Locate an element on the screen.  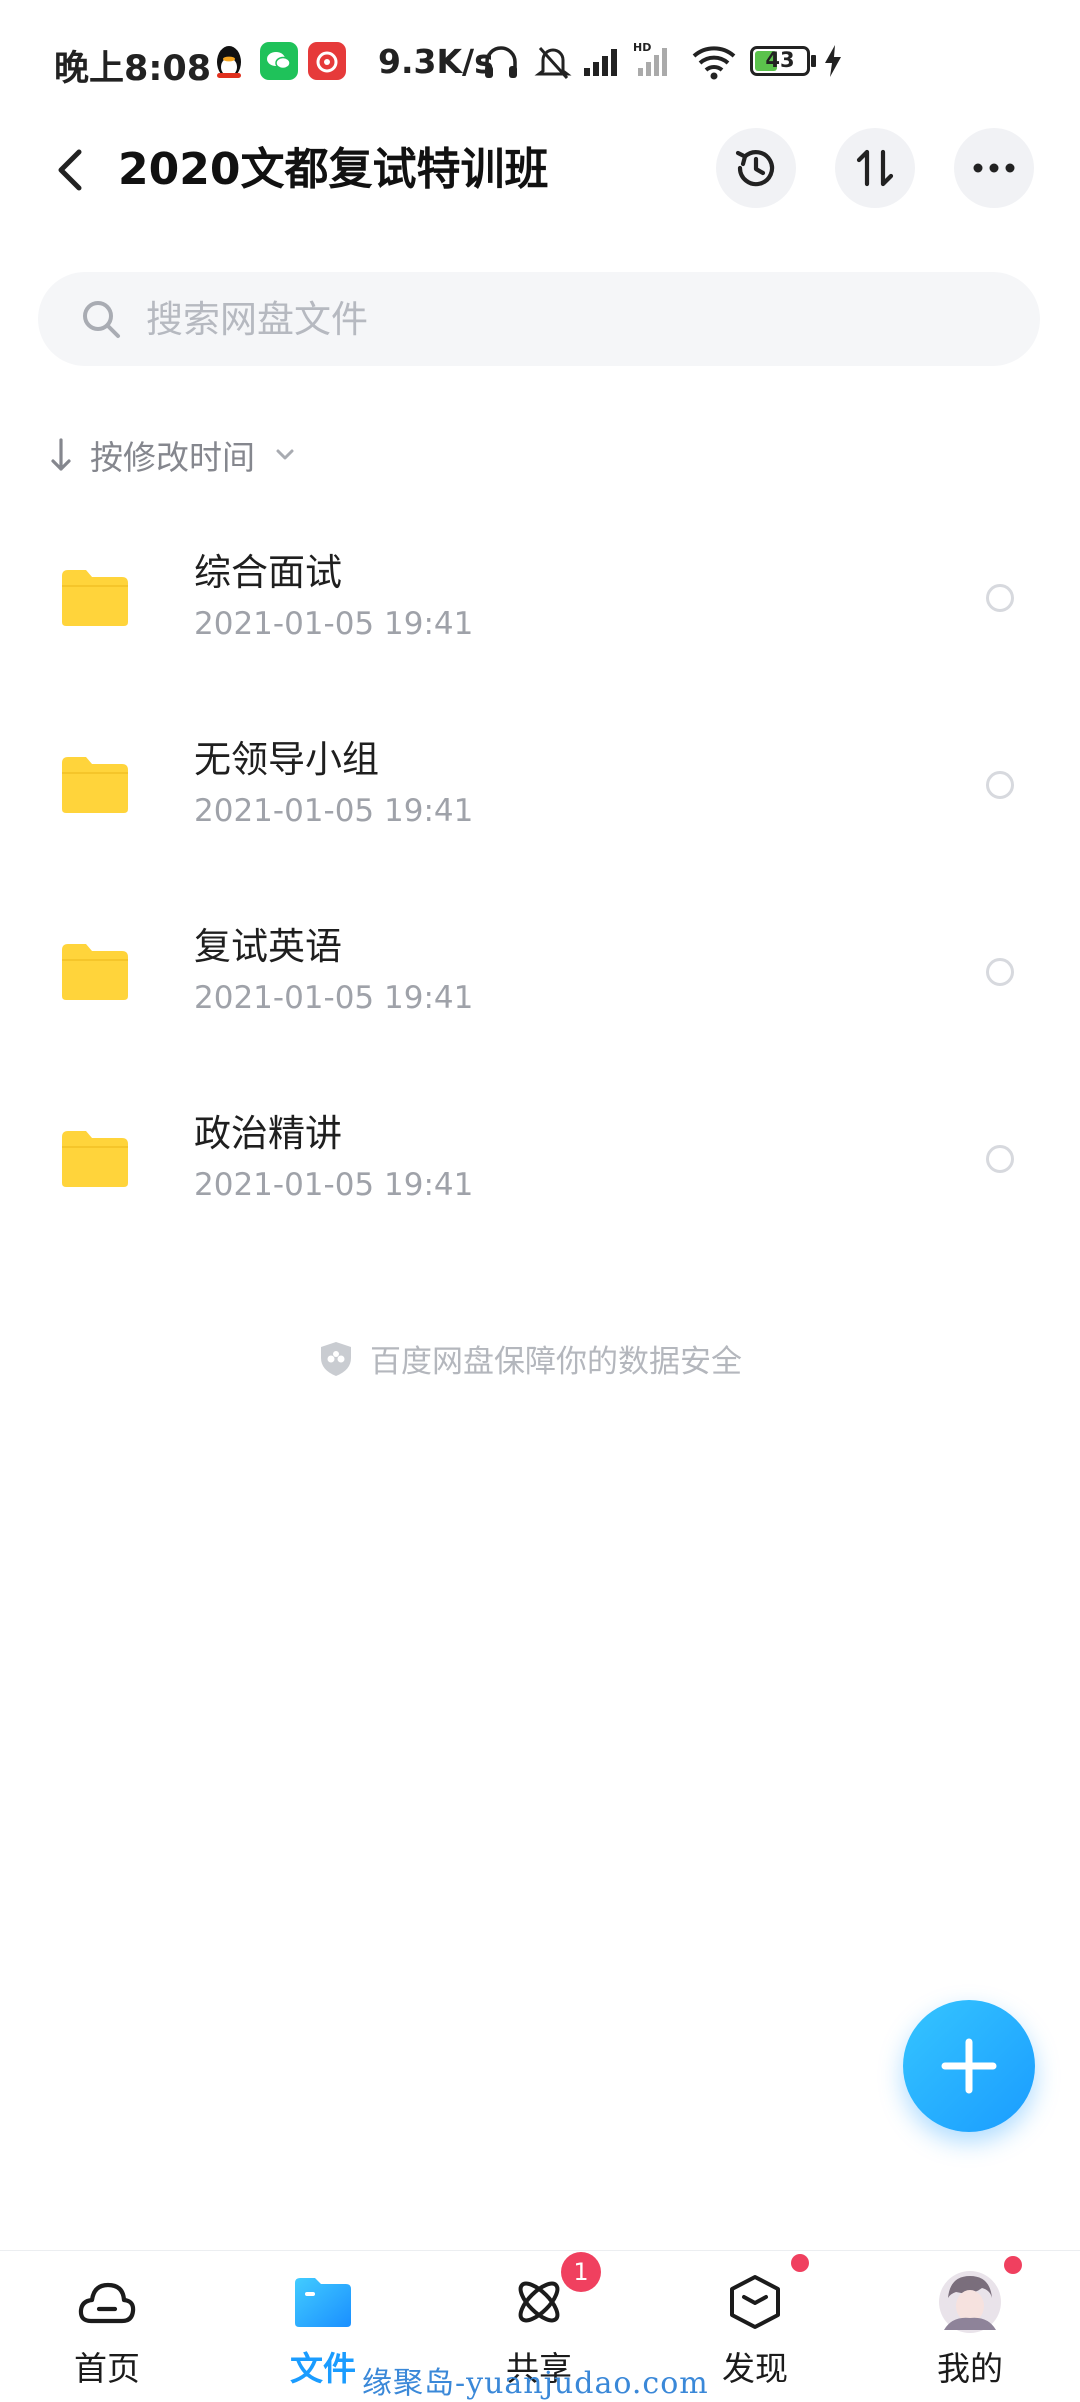
signal-icon is located at coordinates (600, 62).